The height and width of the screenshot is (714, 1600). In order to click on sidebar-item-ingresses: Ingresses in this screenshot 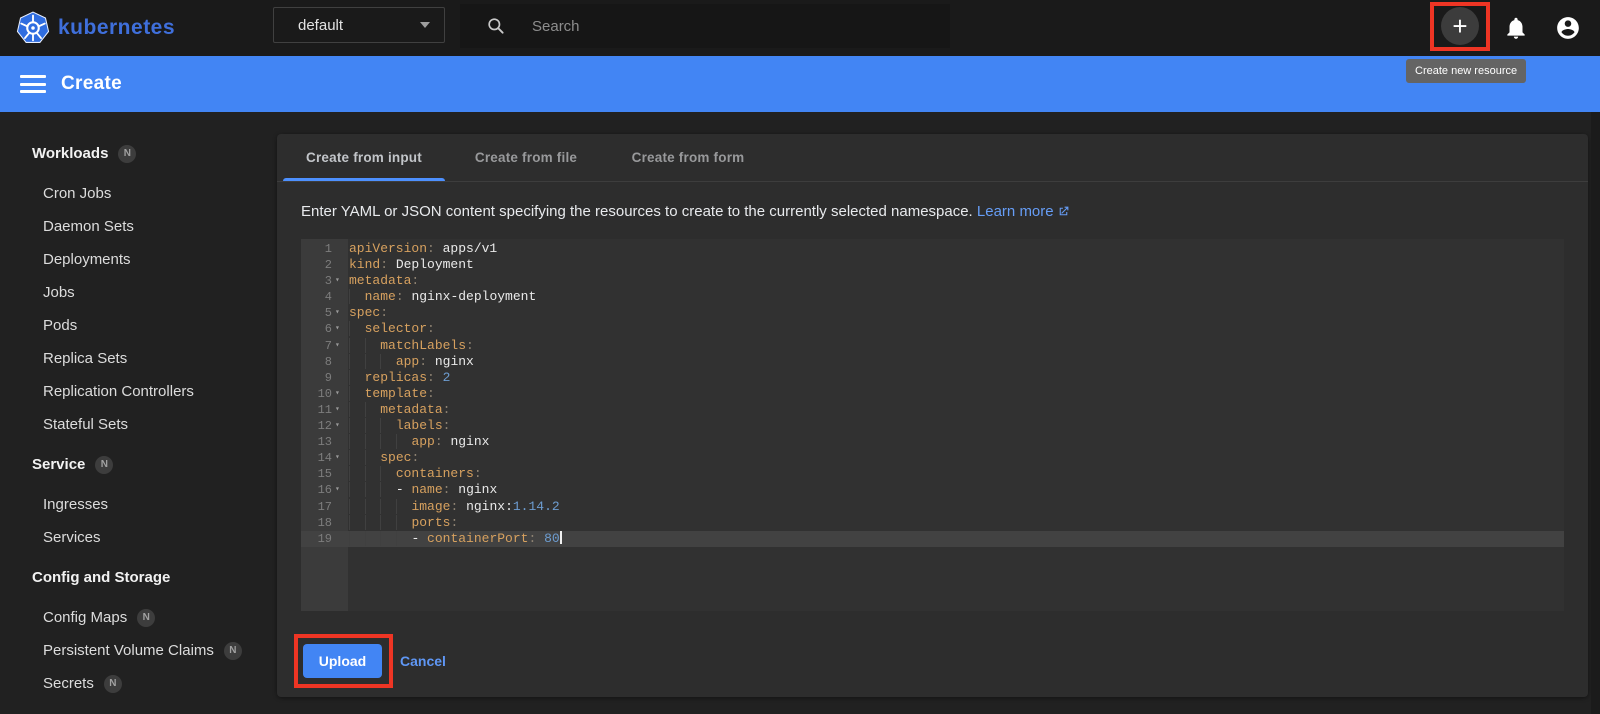, I will do `click(138, 504)`.